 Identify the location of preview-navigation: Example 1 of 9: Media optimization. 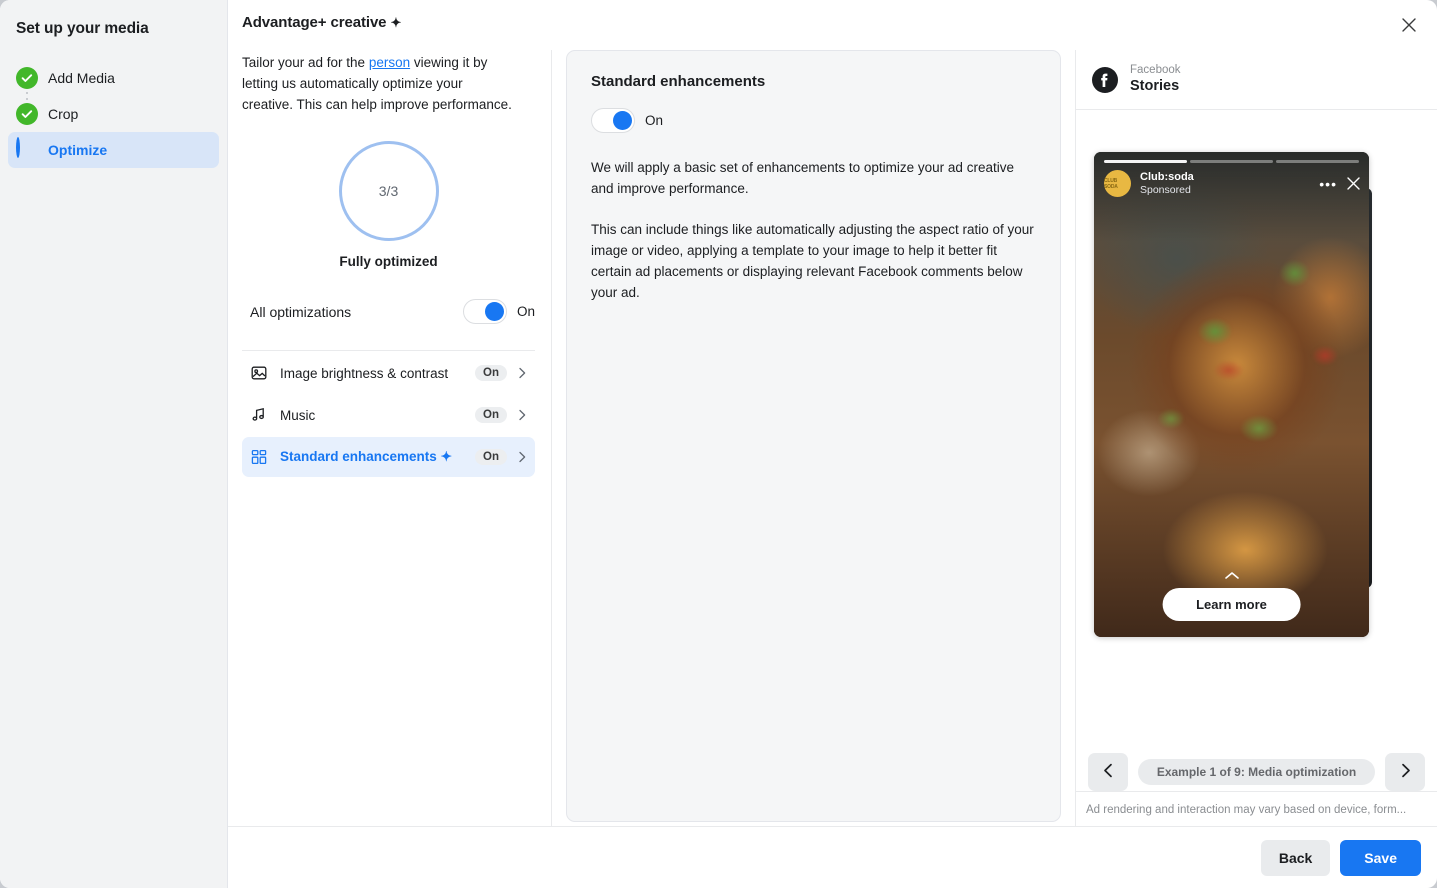
(1256, 770).